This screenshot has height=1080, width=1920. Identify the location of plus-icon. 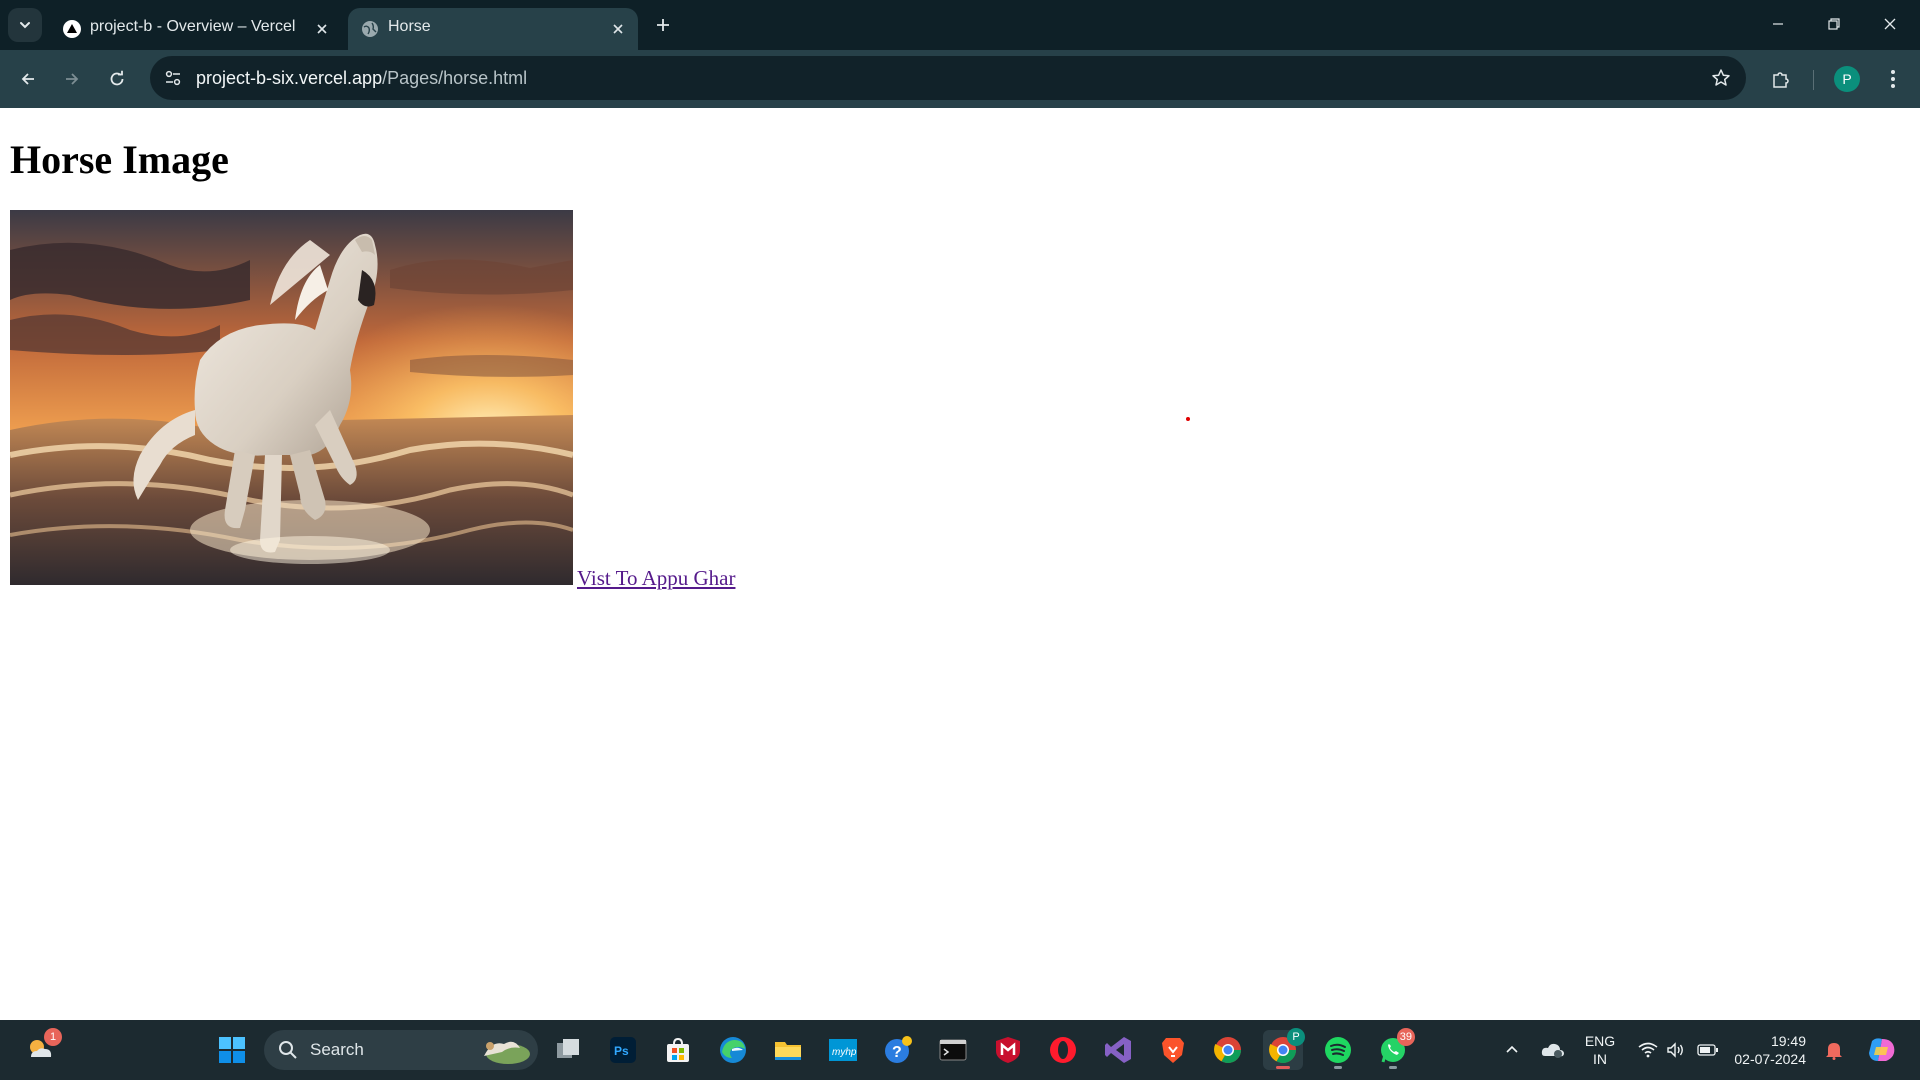
(663, 25).